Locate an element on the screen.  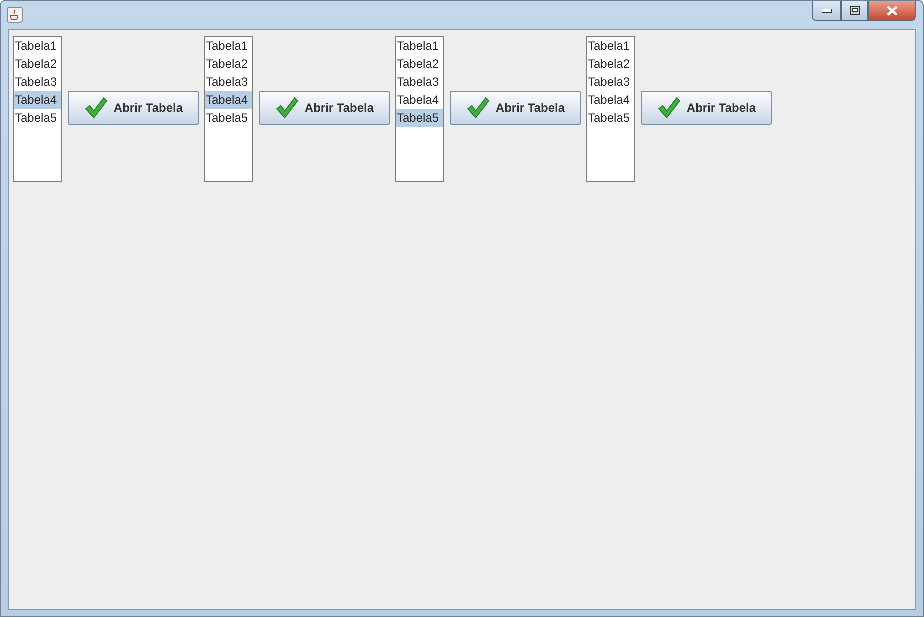
close-button is located at coordinates (892, 11).